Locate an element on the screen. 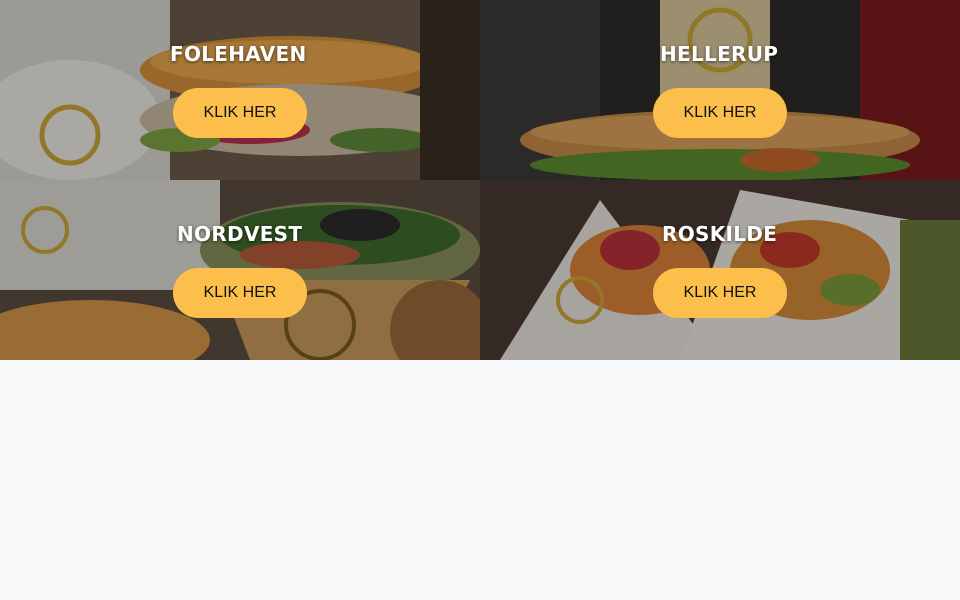 This screenshot has width=960, height=600. folehaven-klik-her-button: KLIK HER is located at coordinates (240, 113).